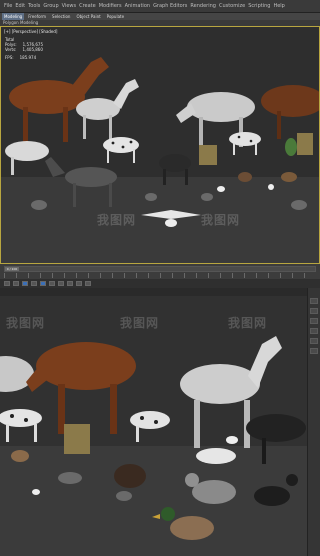 The height and width of the screenshot is (556, 320). I want to click on tab-selection: Selection, so click(61, 16).